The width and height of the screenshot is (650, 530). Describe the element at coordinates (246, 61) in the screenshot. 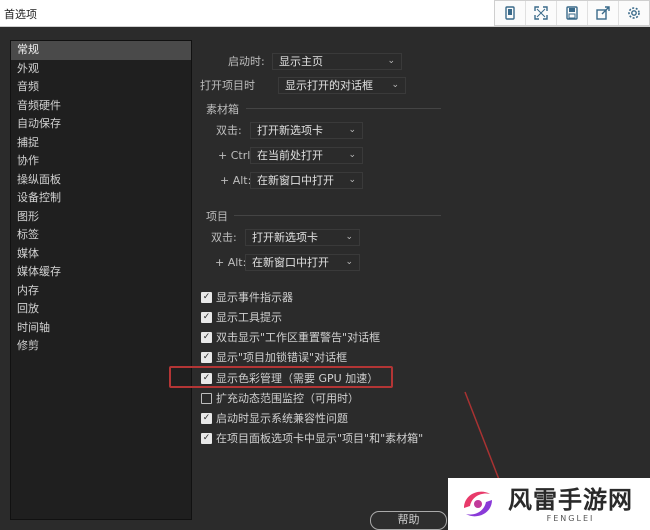

I see `startup-label: 启动时:` at that location.